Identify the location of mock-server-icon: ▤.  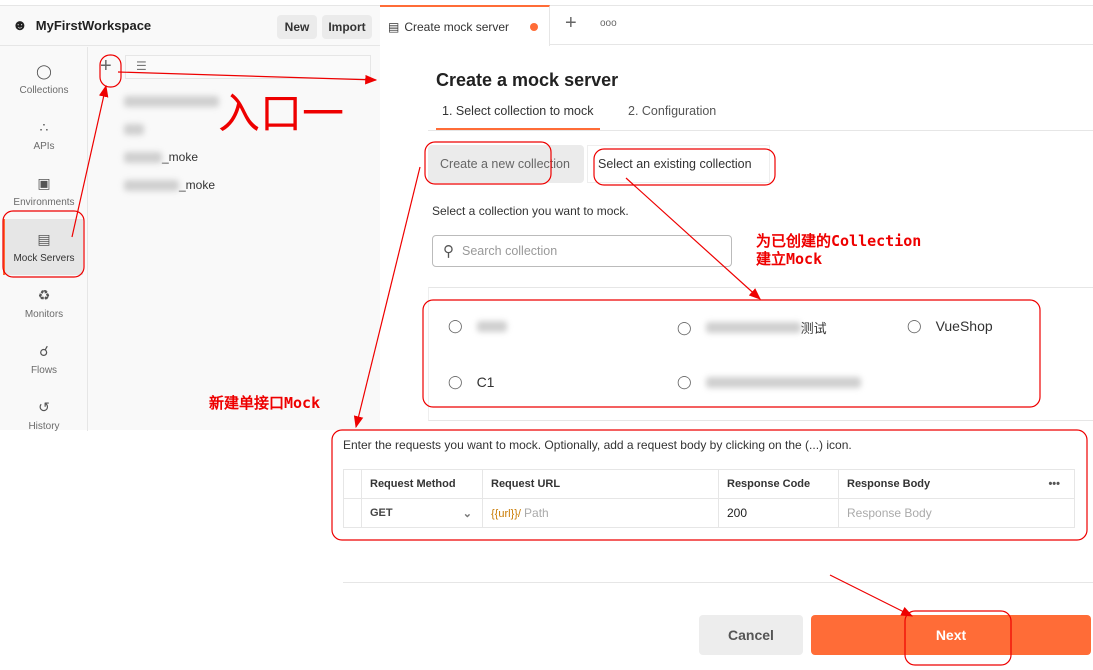
(394, 26).